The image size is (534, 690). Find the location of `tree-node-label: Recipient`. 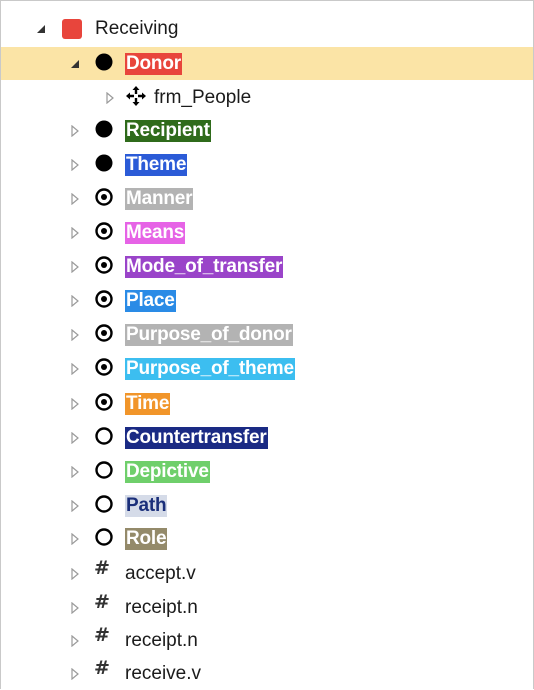

tree-node-label: Recipient is located at coordinates (168, 130).